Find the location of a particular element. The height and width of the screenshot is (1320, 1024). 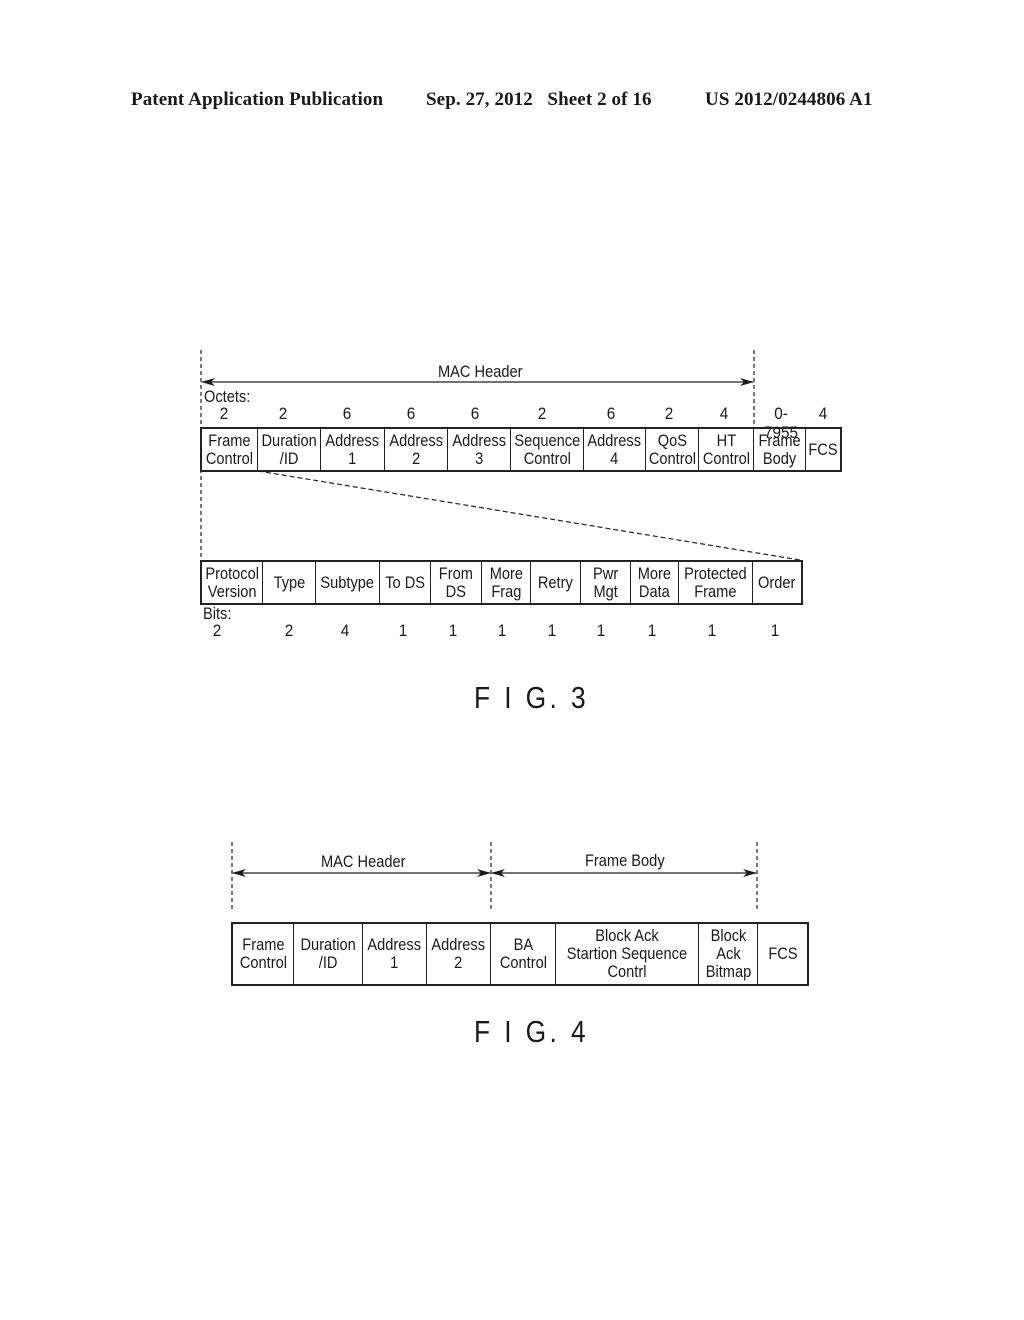

fig4-field-cell: Block Ack Startion Sequence Contrl is located at coordinates (627, 954).